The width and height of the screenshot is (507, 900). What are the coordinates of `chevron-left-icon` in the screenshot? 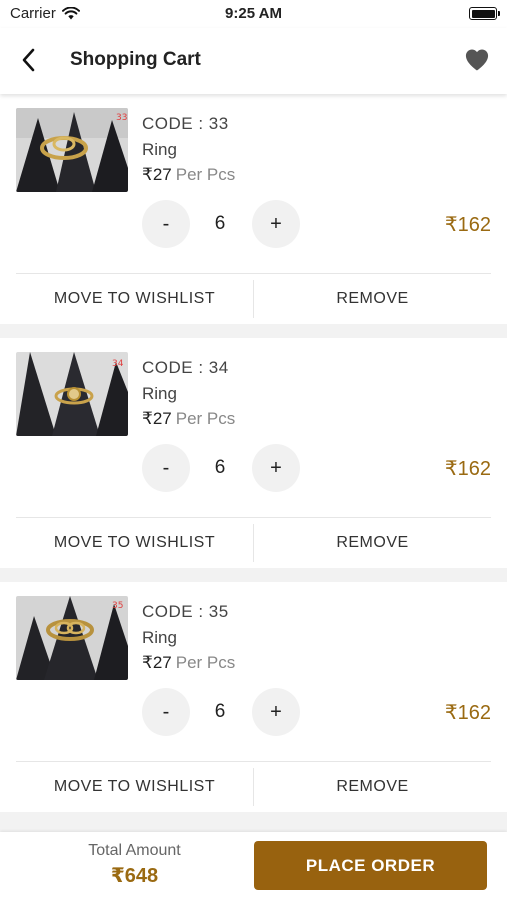 It's located at (28, 60).